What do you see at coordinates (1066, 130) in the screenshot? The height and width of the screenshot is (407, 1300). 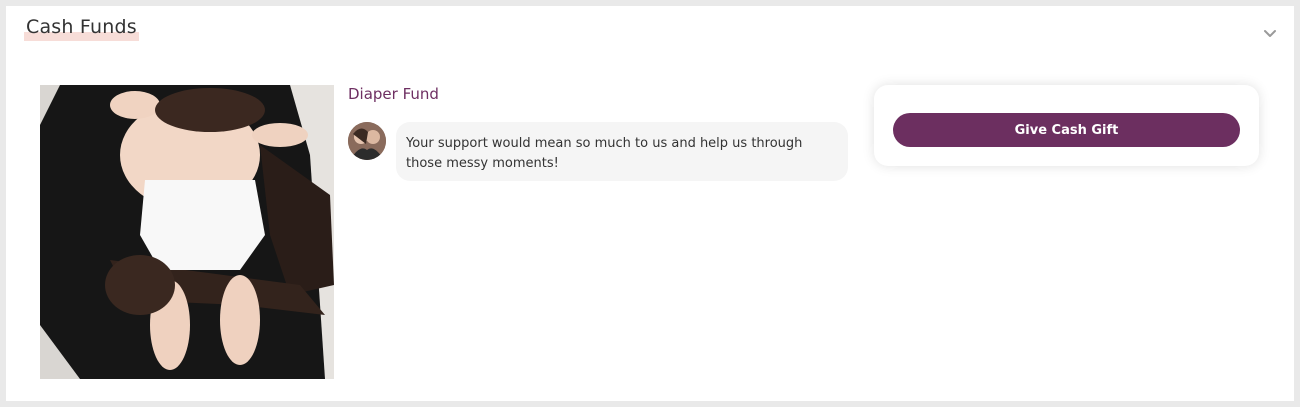 I see `give-cash-gift-button: Give Cash Gift` at bounding box center [1066, 130].